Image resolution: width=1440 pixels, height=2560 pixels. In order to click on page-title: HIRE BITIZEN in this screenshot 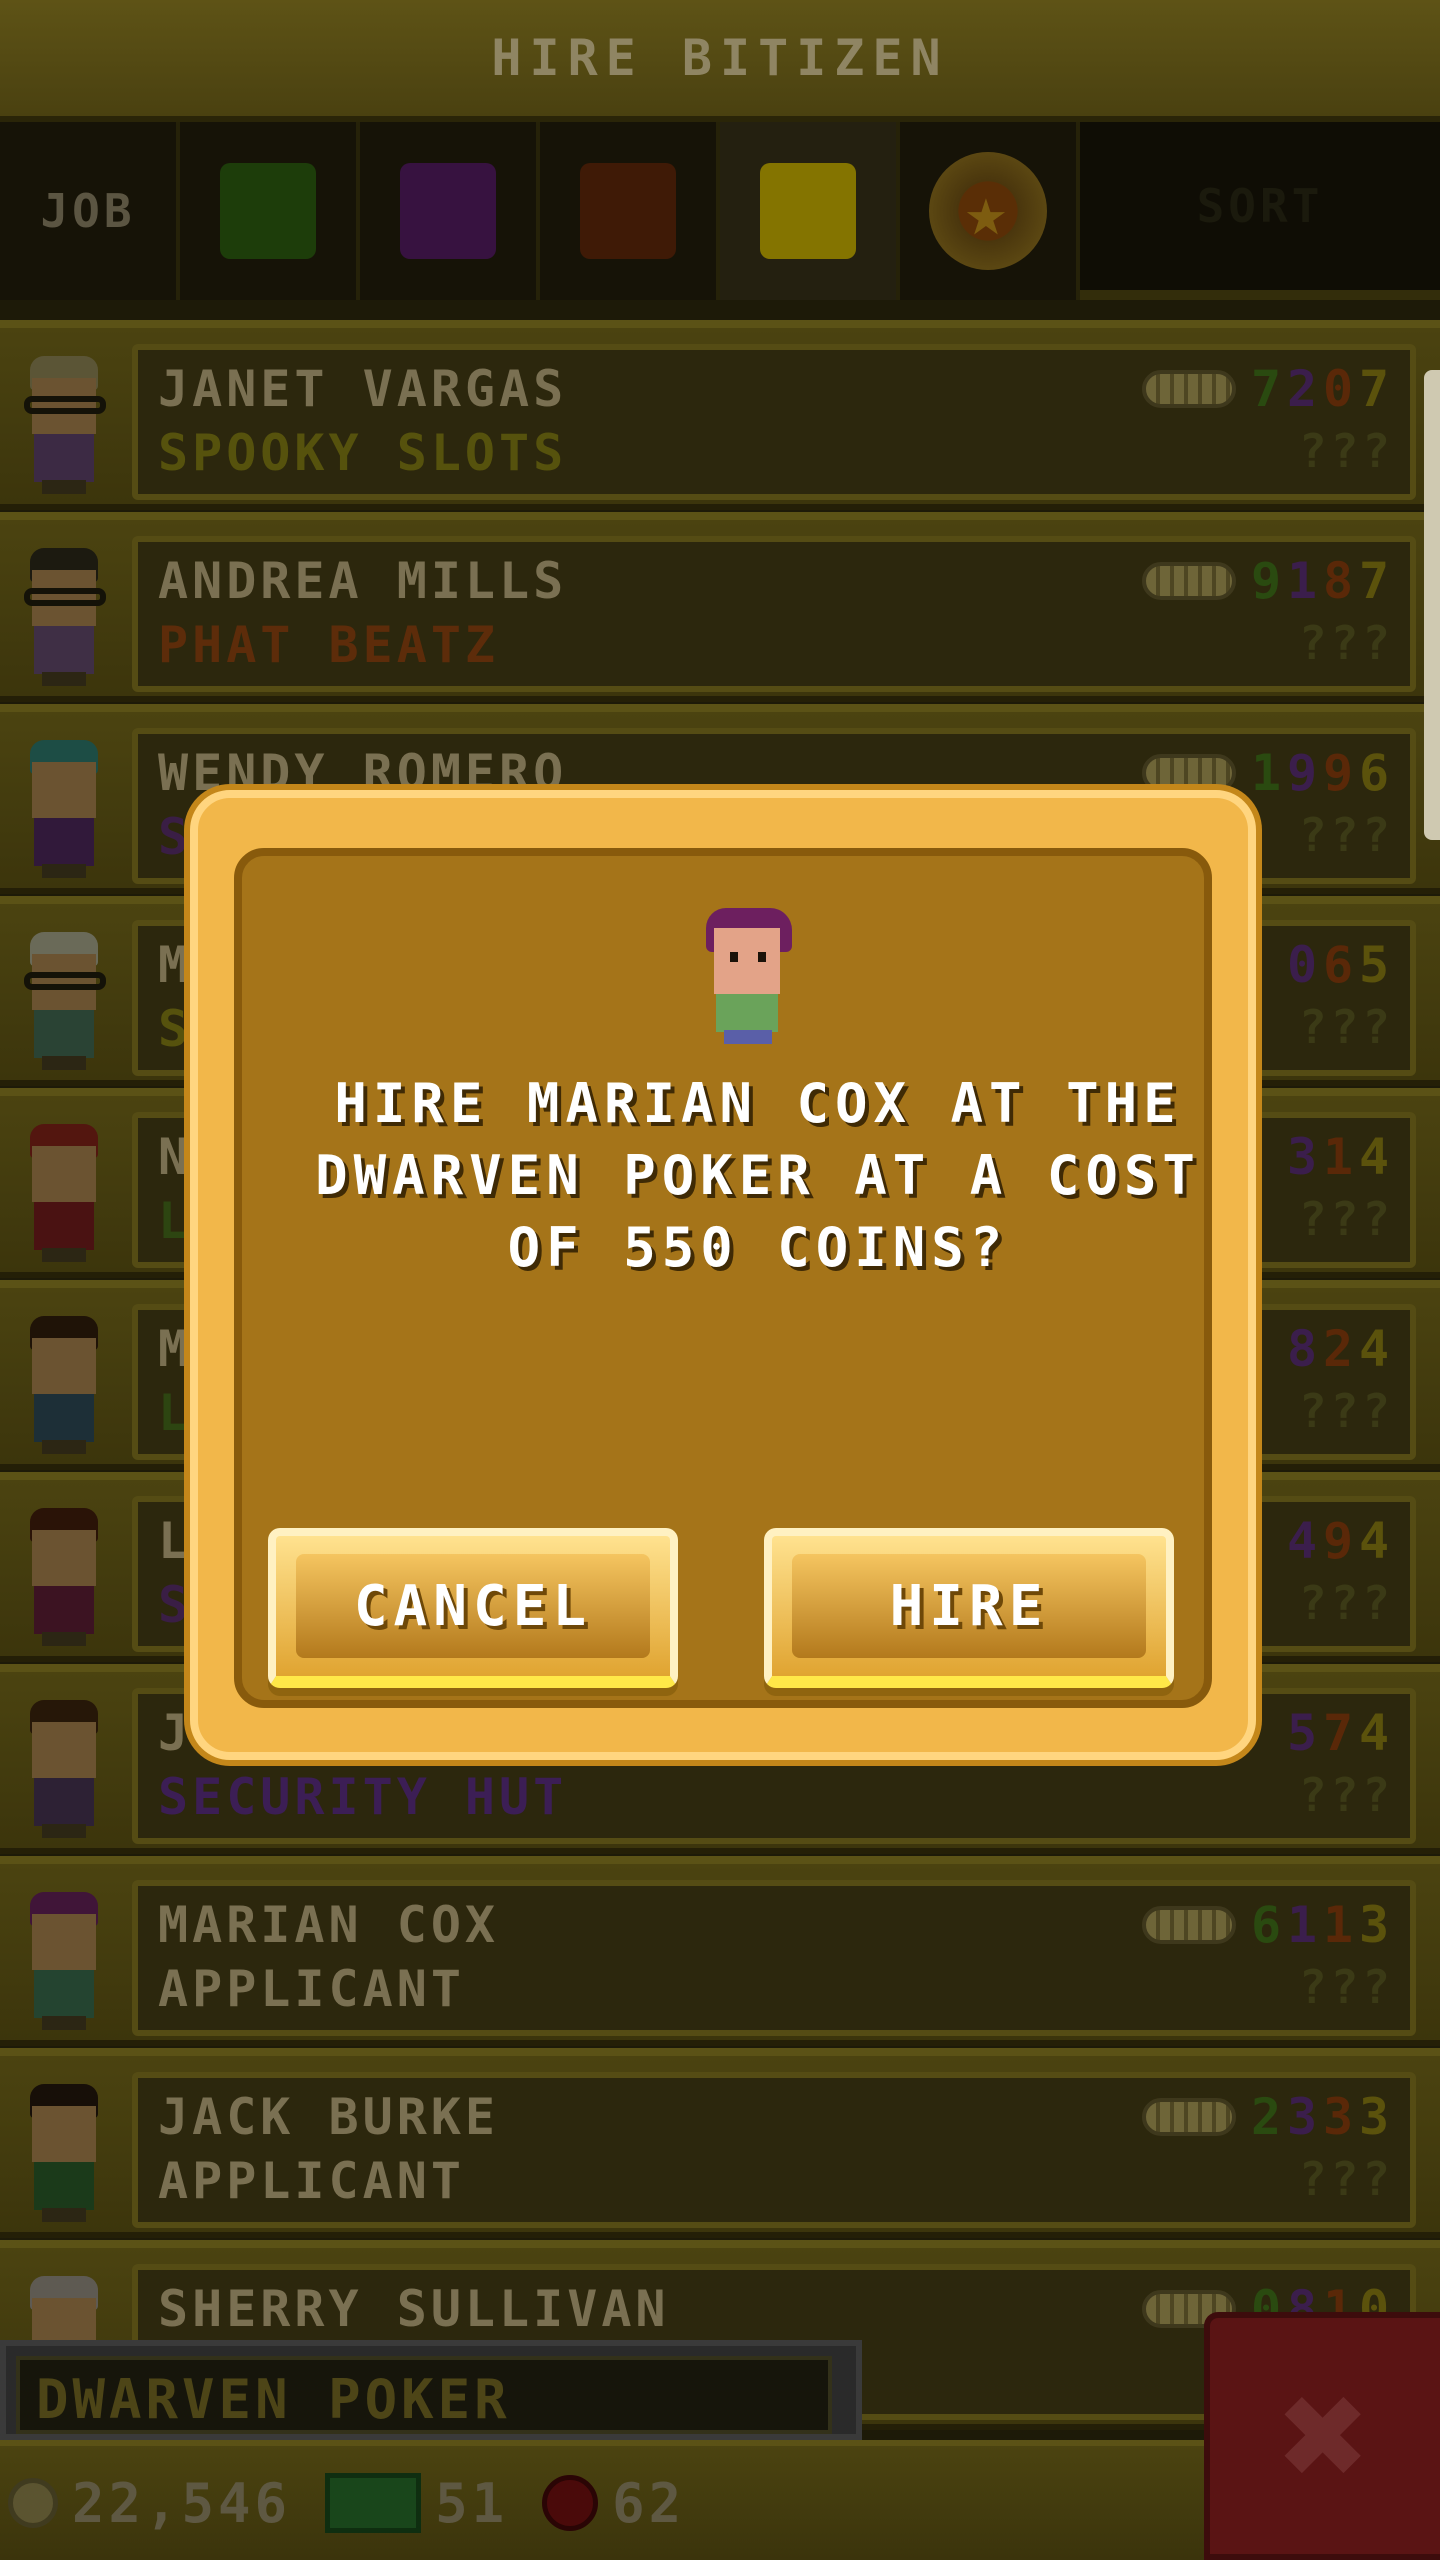, I will do `click(720, 58)`.